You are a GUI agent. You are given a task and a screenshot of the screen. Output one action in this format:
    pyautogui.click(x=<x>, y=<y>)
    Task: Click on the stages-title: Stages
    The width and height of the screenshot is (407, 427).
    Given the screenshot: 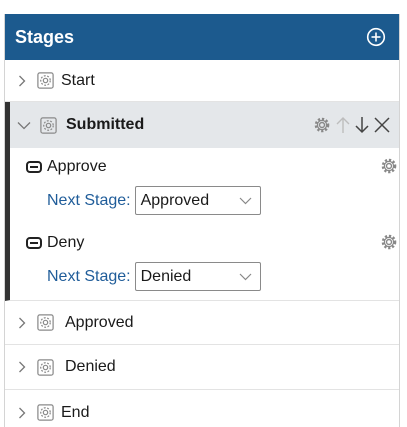 What is the action you would take?
    pyautogui.click(x=45, y=36)
    